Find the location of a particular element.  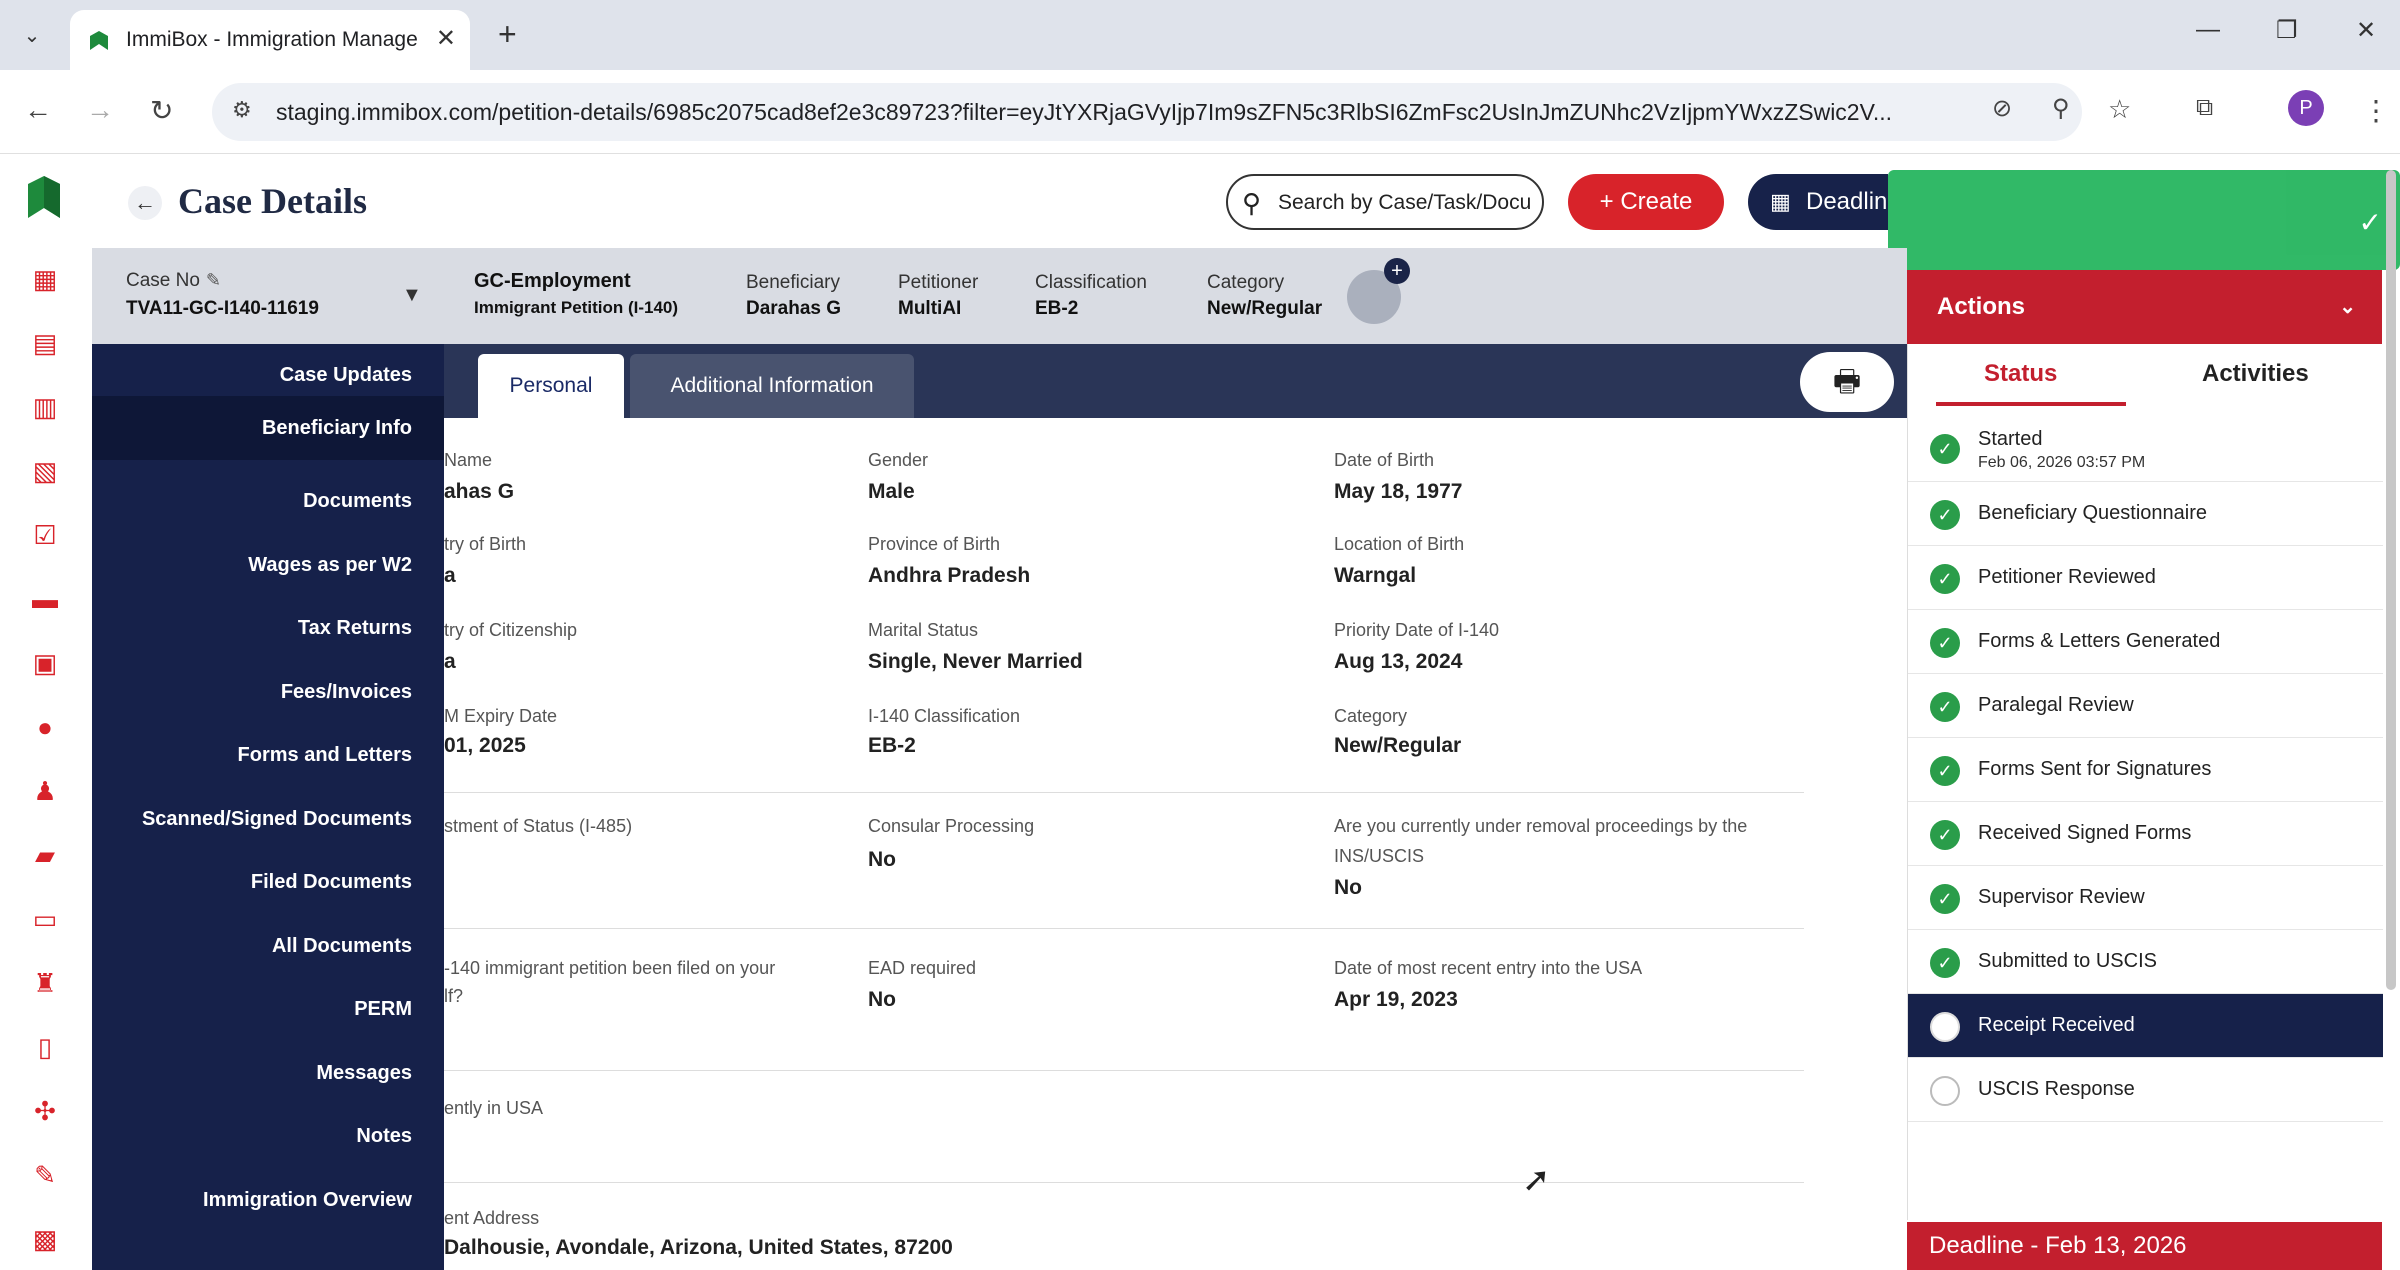

folder-icon: ▰ is located at coordinates (45, 855).